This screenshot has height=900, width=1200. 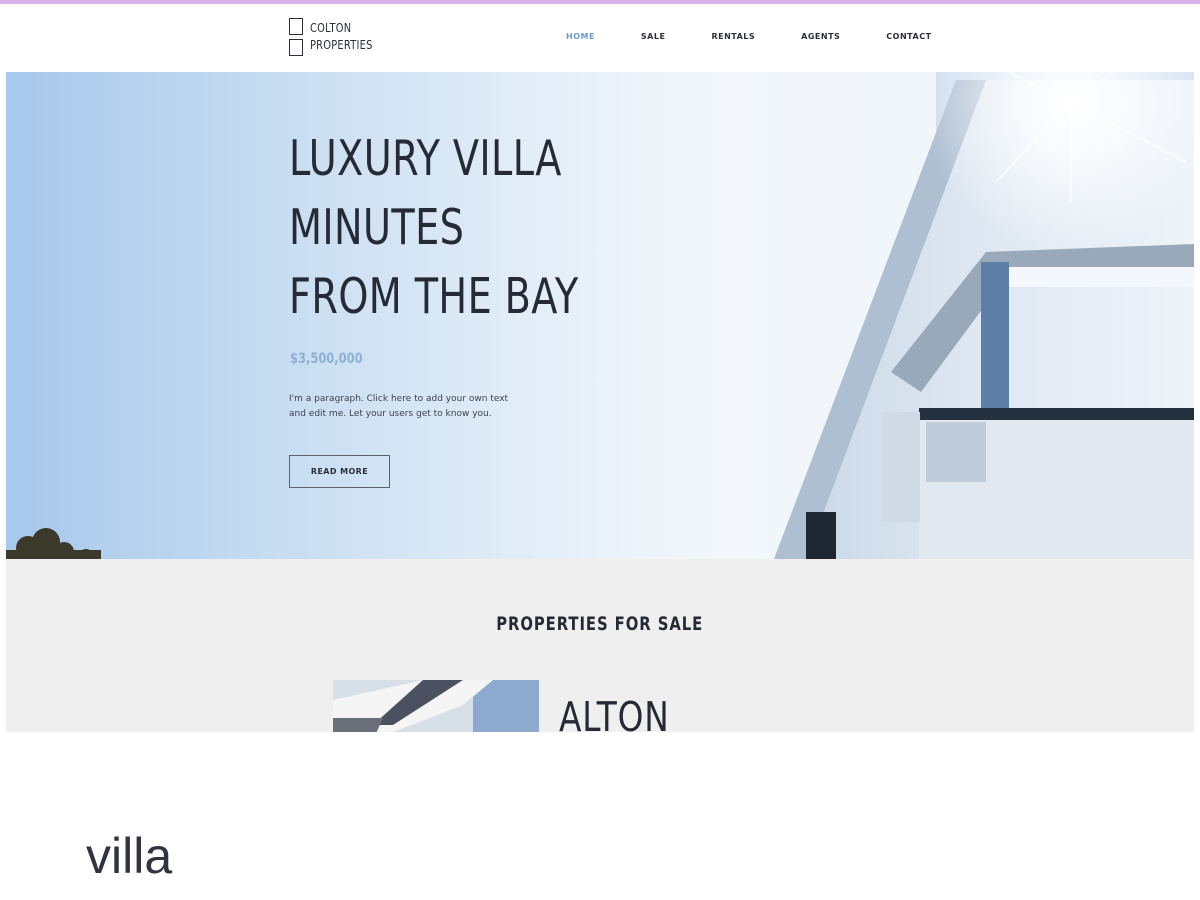 What do you see at coordinates (436, 706) in the screenshot?
I see `property-card-image` at bounding box center [436, 706].